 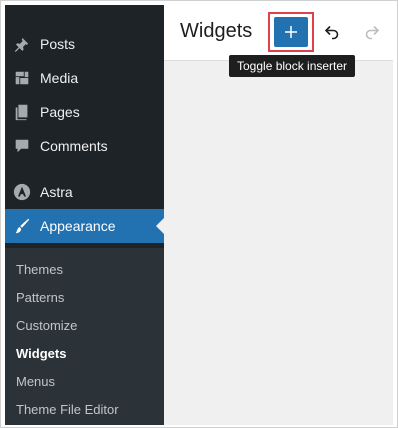 I want to click on submenu-item-menus: Menus, so click(x=35, y=381).